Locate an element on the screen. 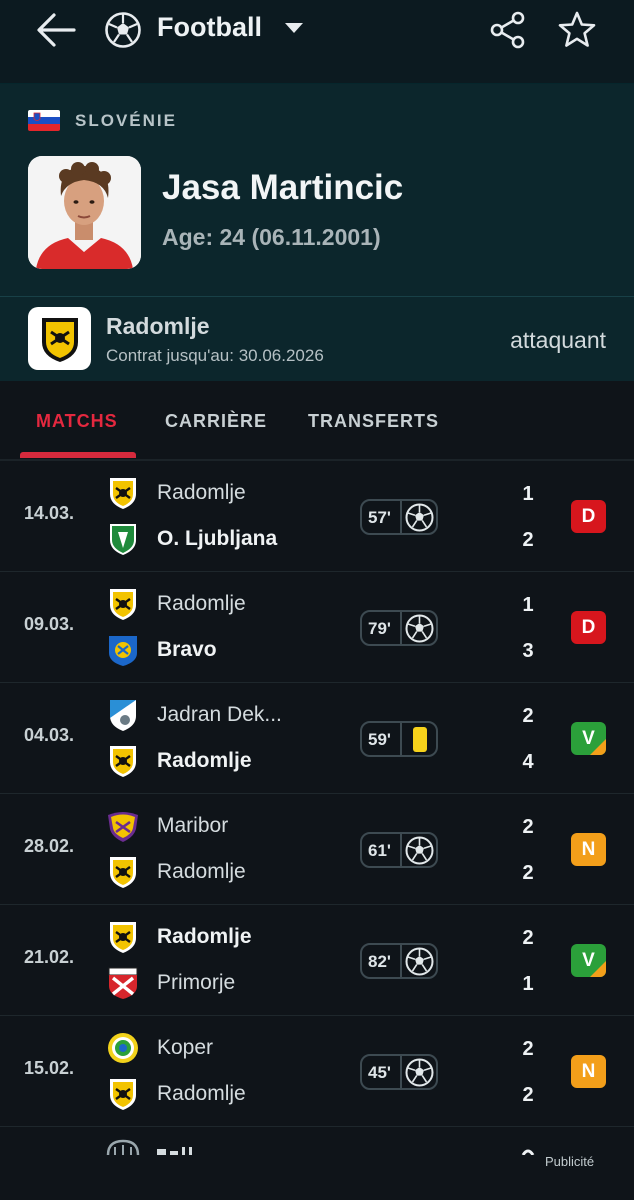  header-divider is located at coordinates (317, 296).